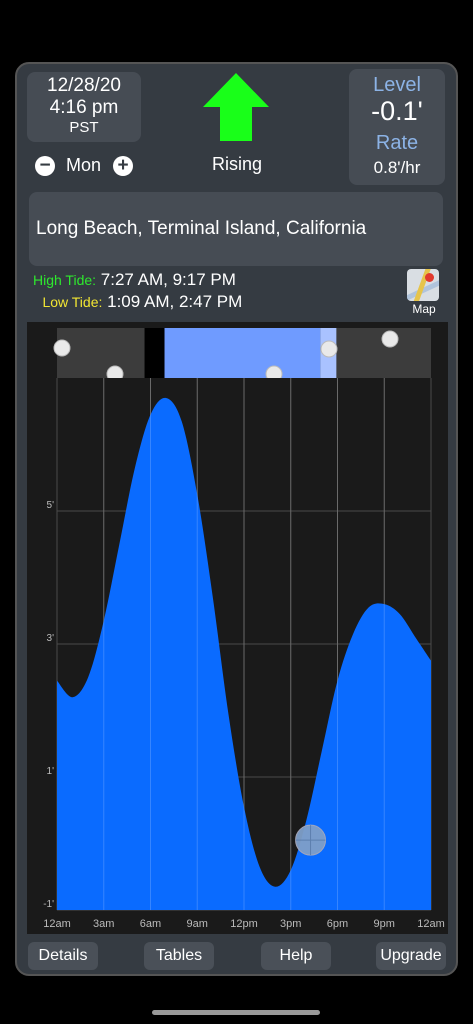  I want to click on map-label: Map, so click(424, 309).